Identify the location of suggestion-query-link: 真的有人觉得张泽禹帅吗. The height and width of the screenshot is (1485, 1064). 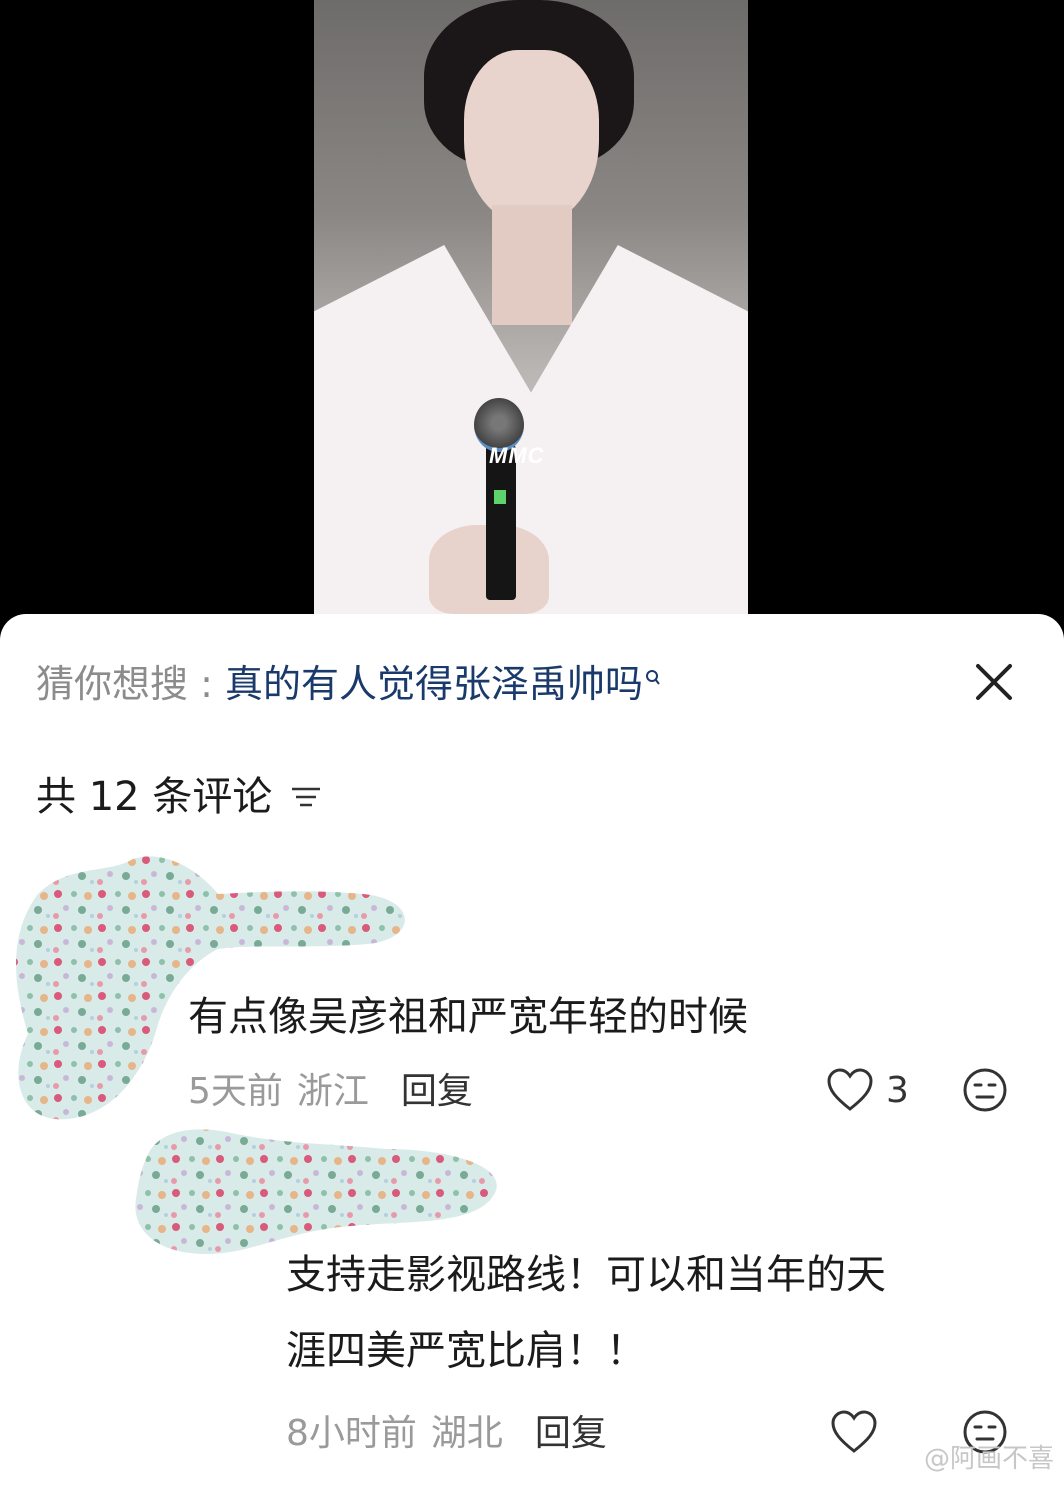
(434, 684).